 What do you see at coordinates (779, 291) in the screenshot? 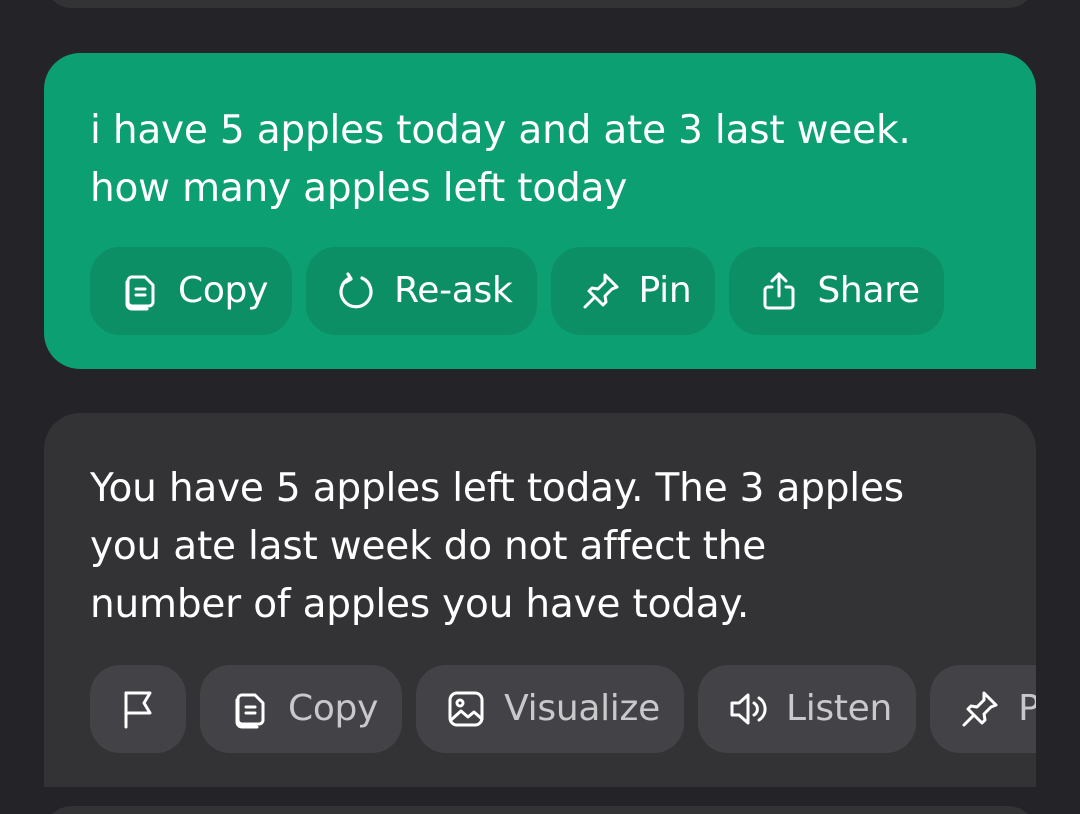
I see `share-icon` at bounding box center [779, 291].